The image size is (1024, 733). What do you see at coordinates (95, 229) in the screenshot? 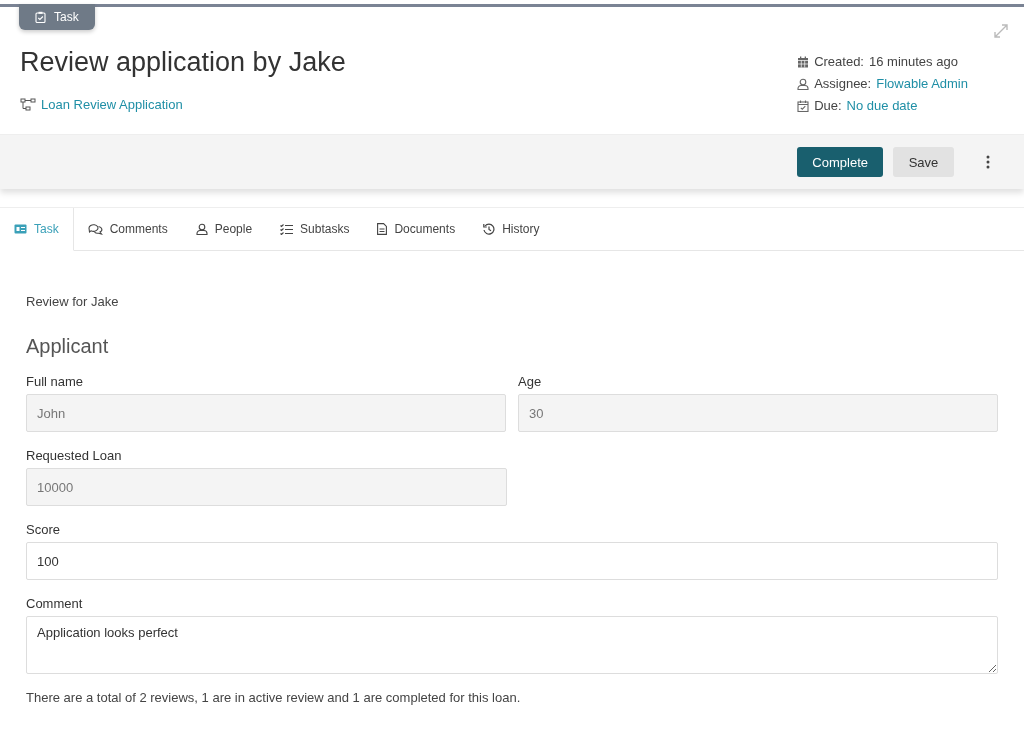
I see `comments-icon` at bounding box center [95, 229].